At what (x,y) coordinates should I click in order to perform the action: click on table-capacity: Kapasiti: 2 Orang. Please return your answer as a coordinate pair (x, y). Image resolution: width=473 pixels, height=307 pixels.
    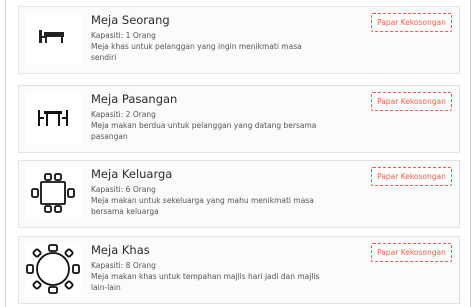
    Looking at the image, I should click on (123, 114).